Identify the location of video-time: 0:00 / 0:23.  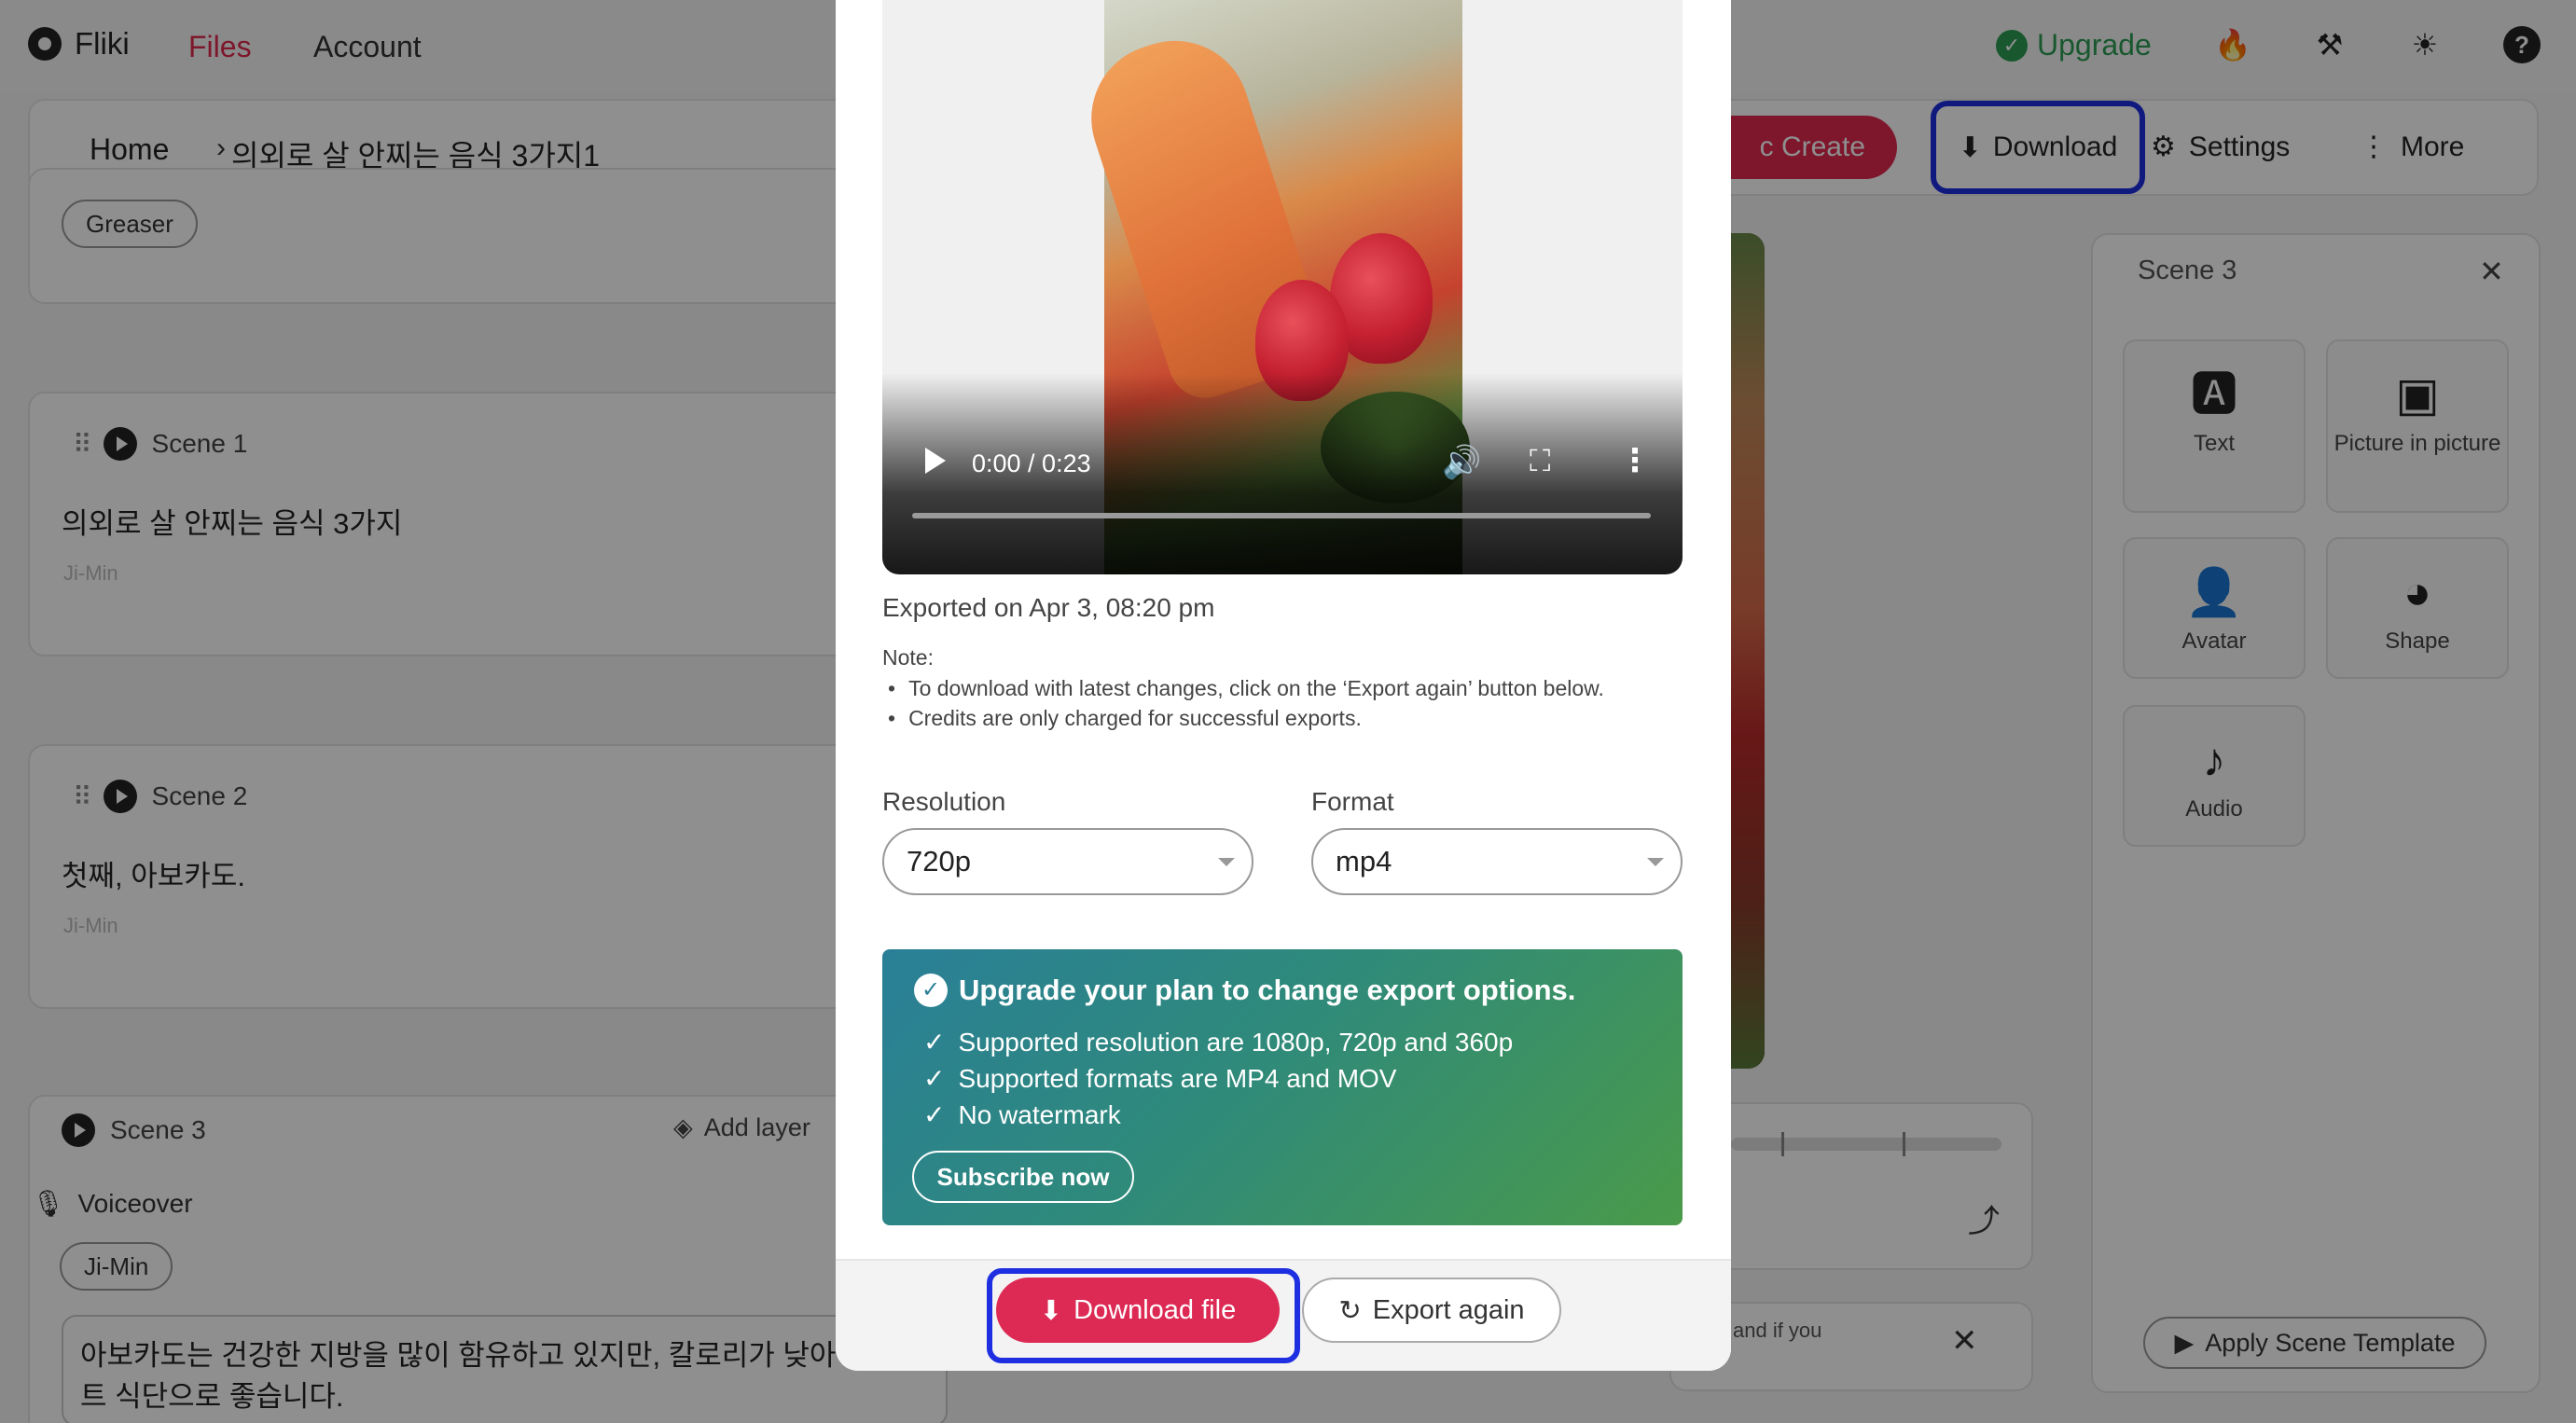
(1031, 463).